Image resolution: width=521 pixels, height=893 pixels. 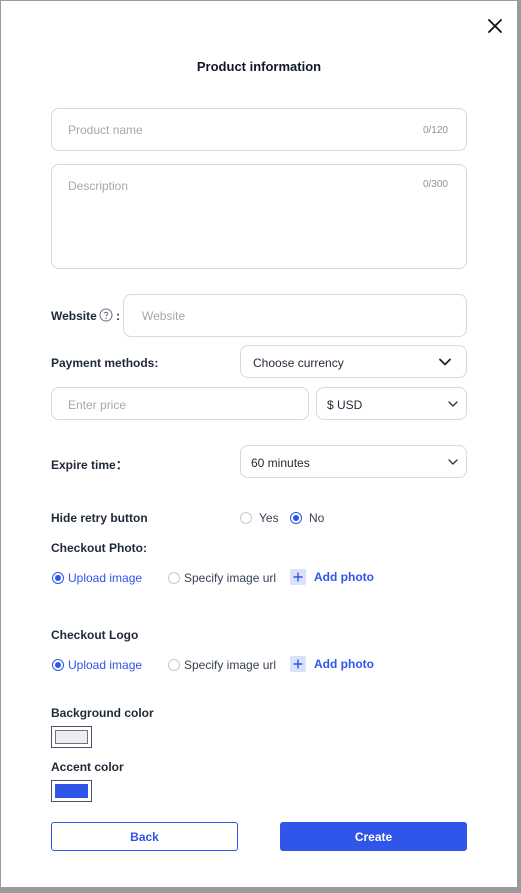 What do you see at coordinates (180, 403) in the screenshot?
I see `price-input: Enter price` at bounding box center [180, 403].